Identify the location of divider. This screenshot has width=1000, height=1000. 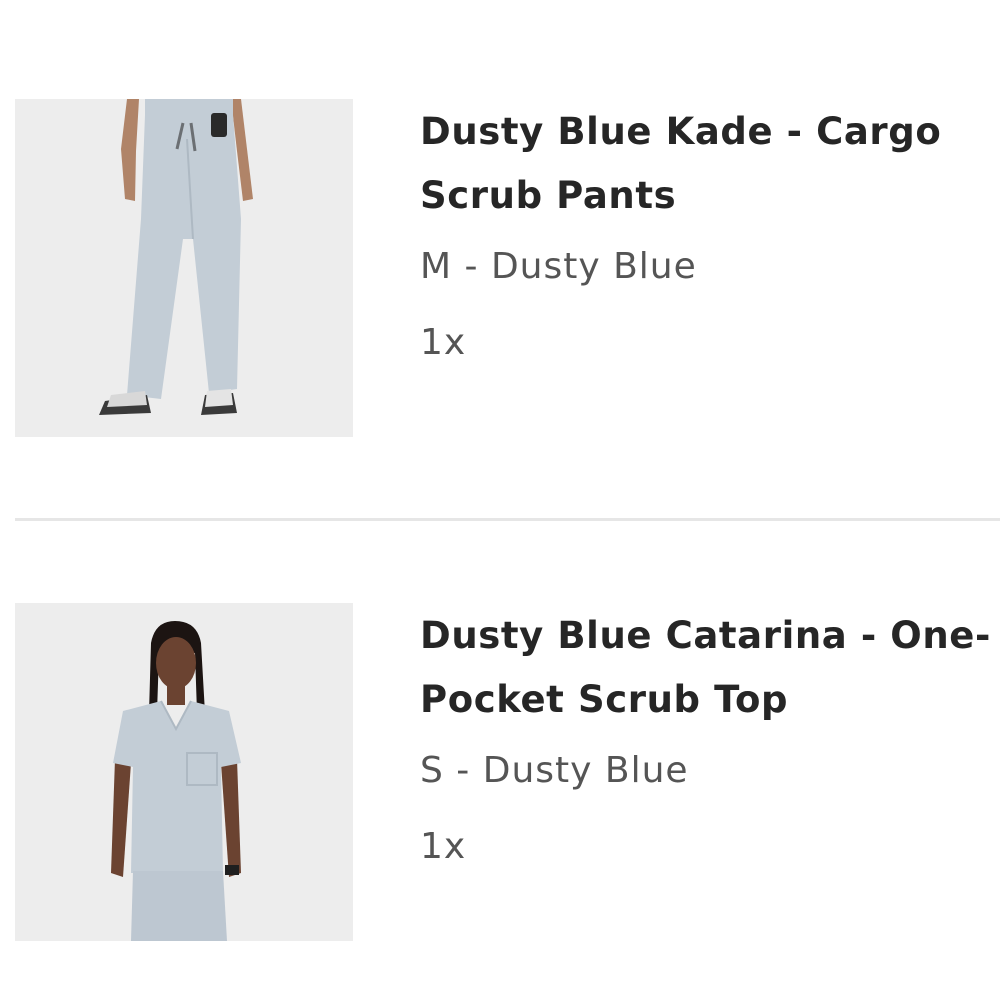
(507, 519).